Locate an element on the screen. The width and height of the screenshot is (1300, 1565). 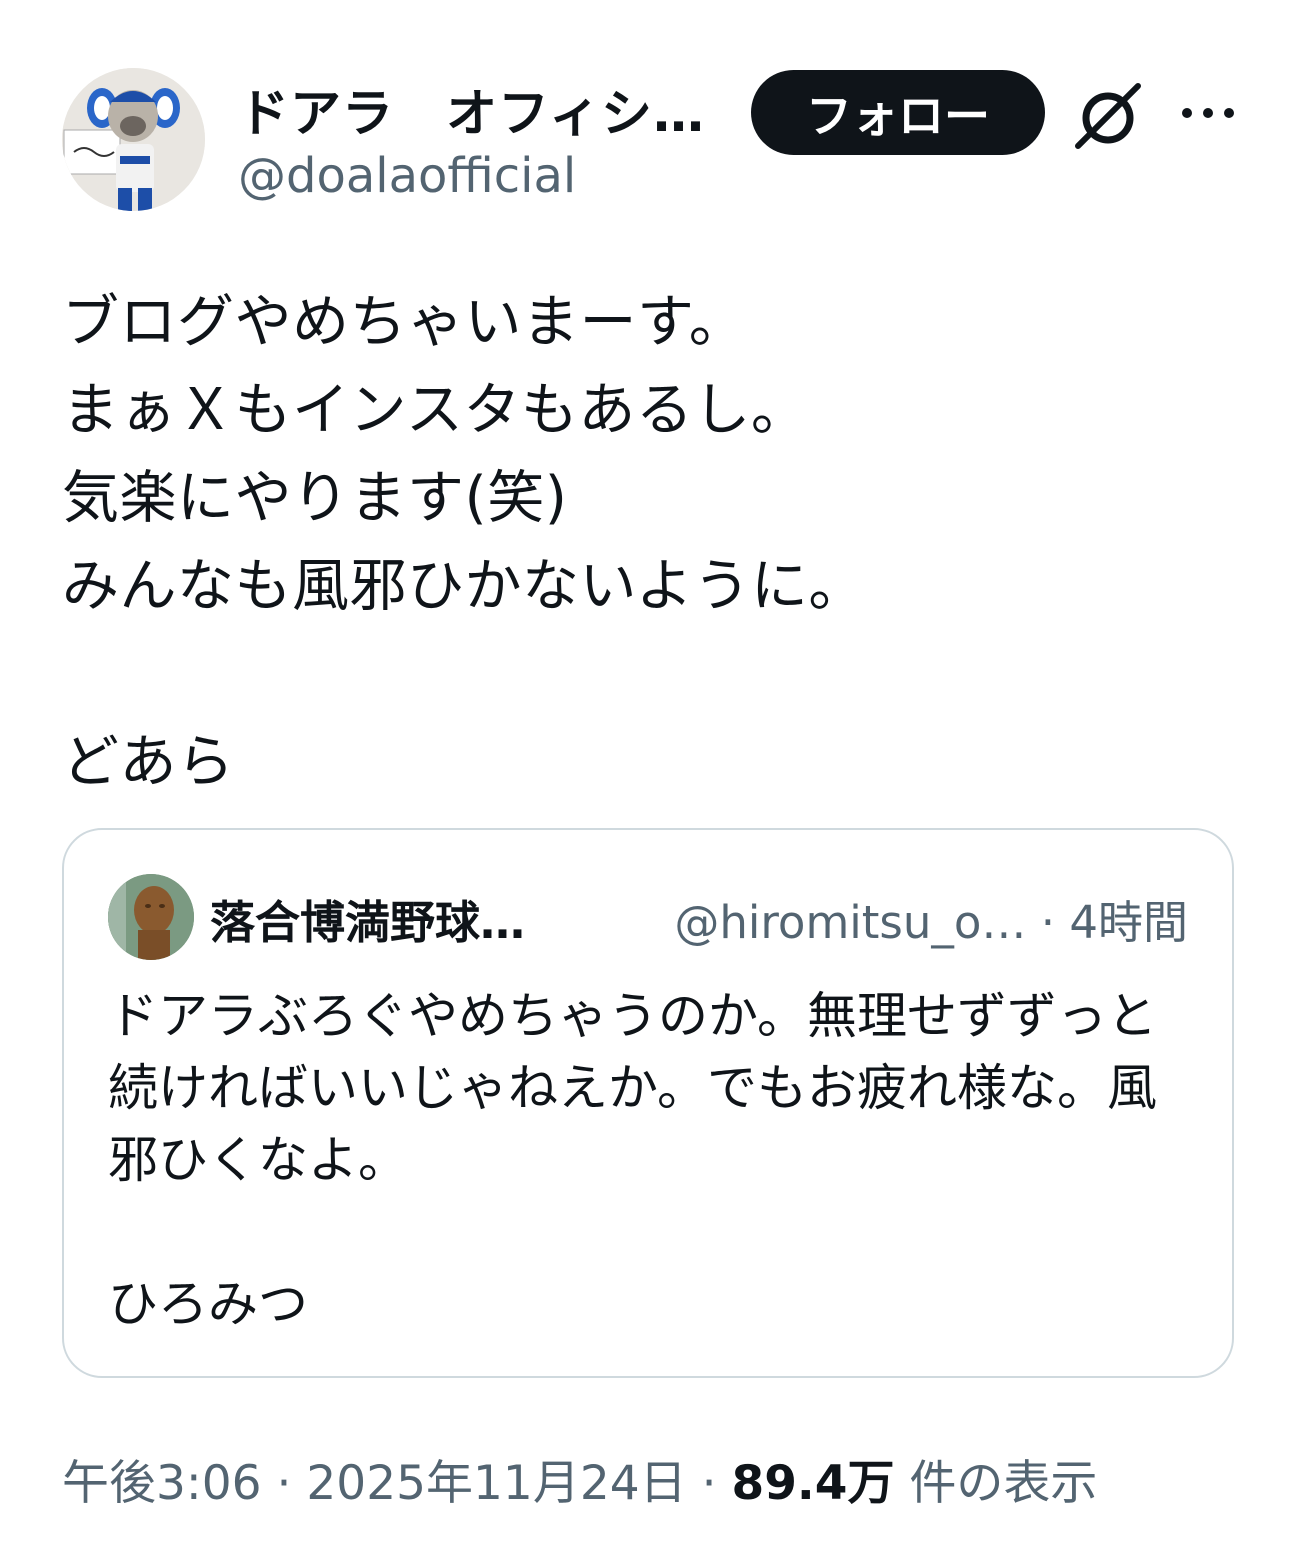
grok-icon is located at coordinates (1108, 116).